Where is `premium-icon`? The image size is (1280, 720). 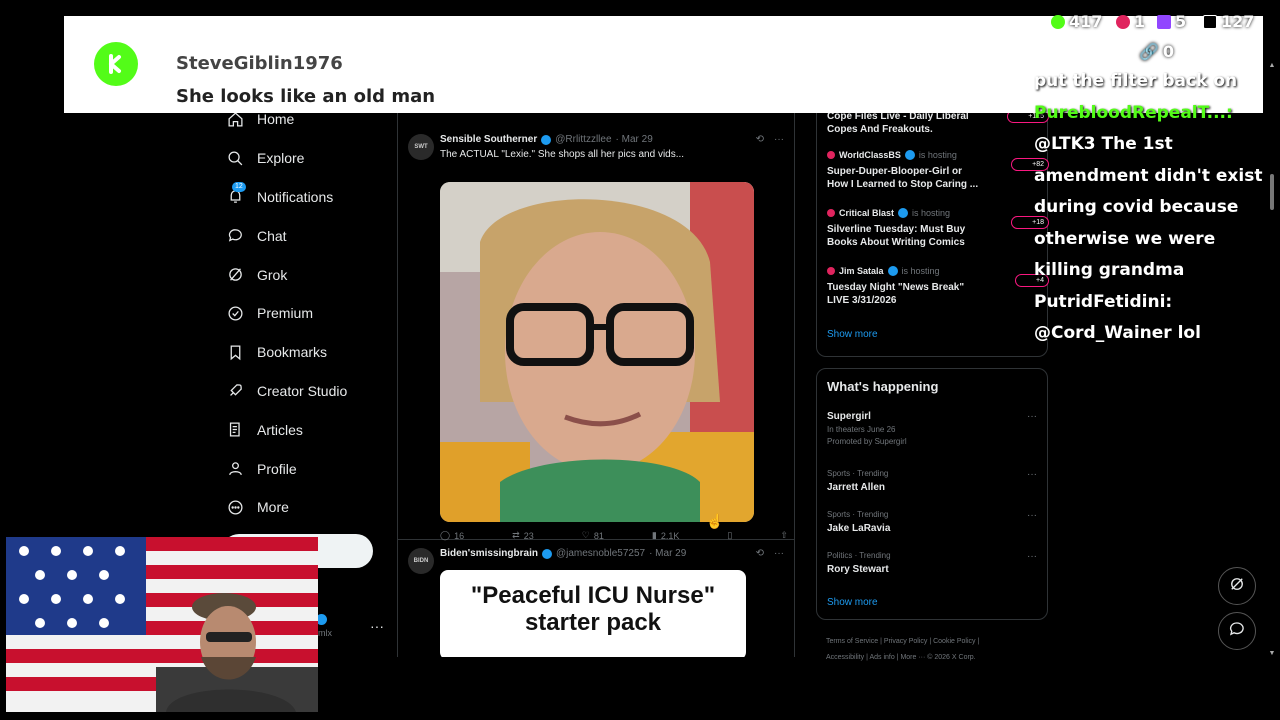
premium-icon is located at coordinates (235, 313).